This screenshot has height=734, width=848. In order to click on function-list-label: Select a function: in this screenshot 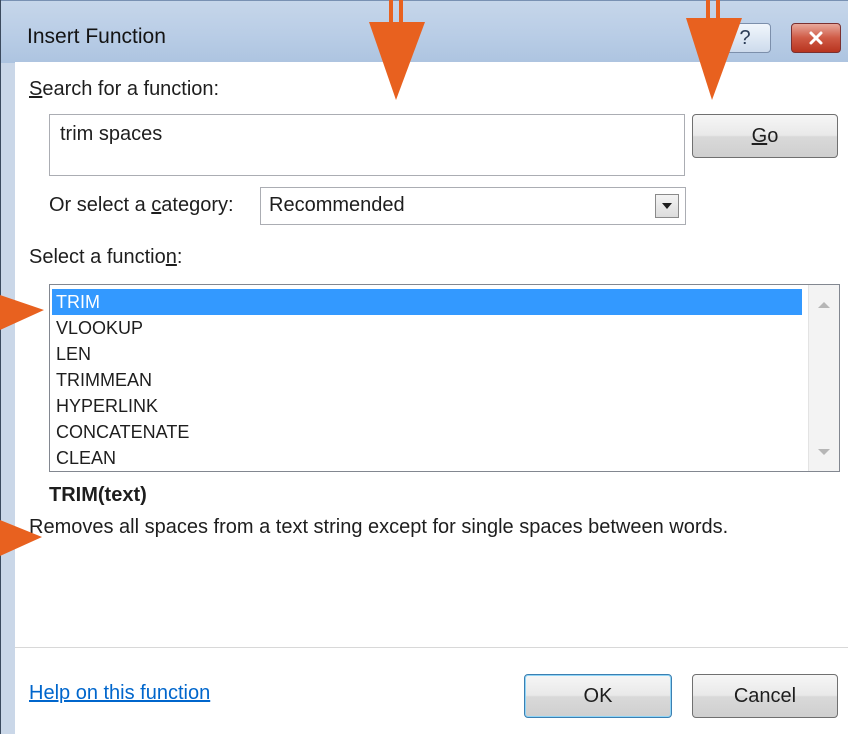, I will do `click(106, 257)`.